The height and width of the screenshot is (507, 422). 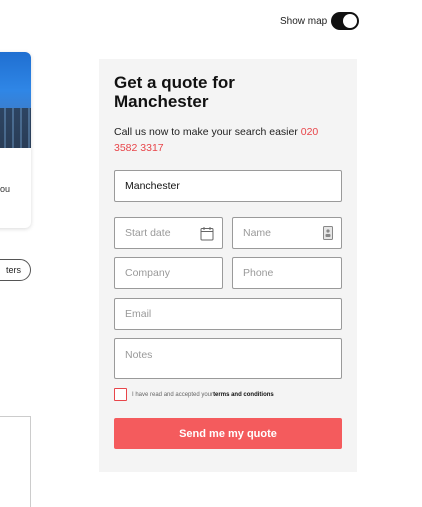 I want to click on company-placeholder: Company, so click(x=147, y=273).